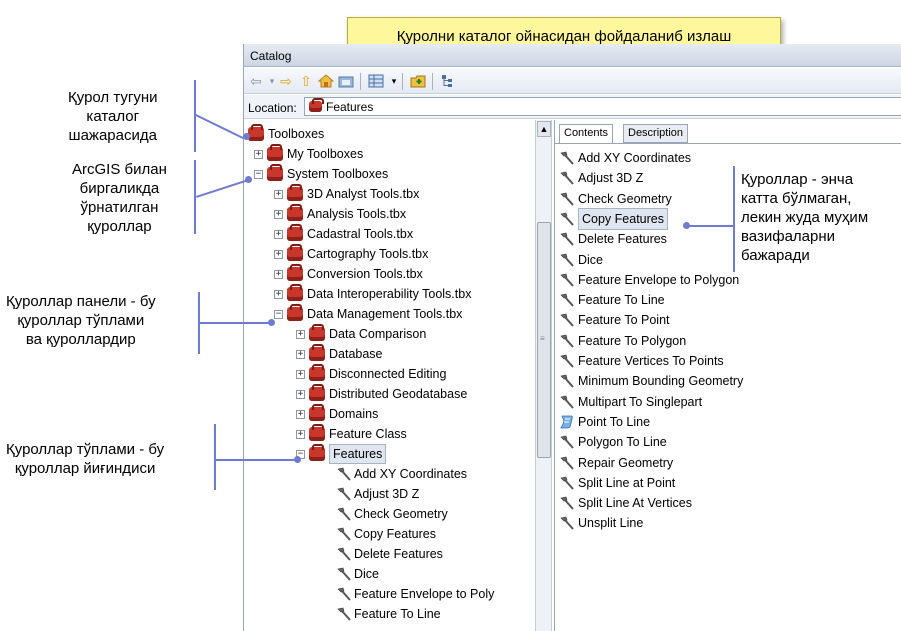  I want to click on tree-item-label: Feature Class, so click(368, 434).